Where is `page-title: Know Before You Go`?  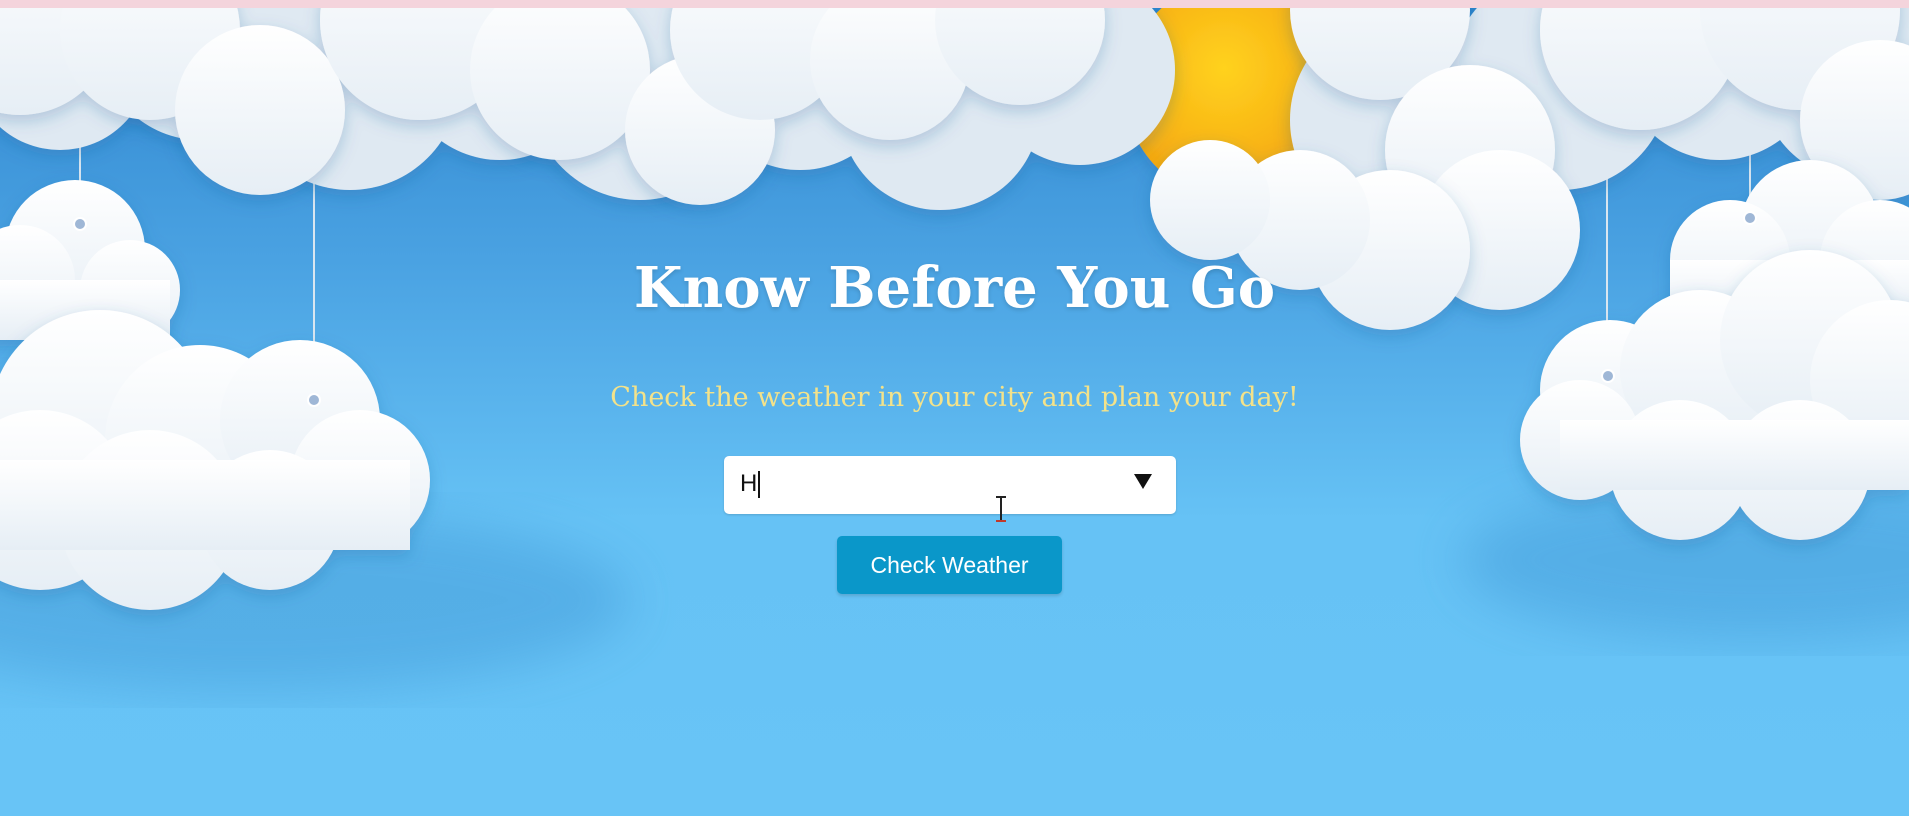 page-title: Know Before You Go is located at coordinates (954, 288).